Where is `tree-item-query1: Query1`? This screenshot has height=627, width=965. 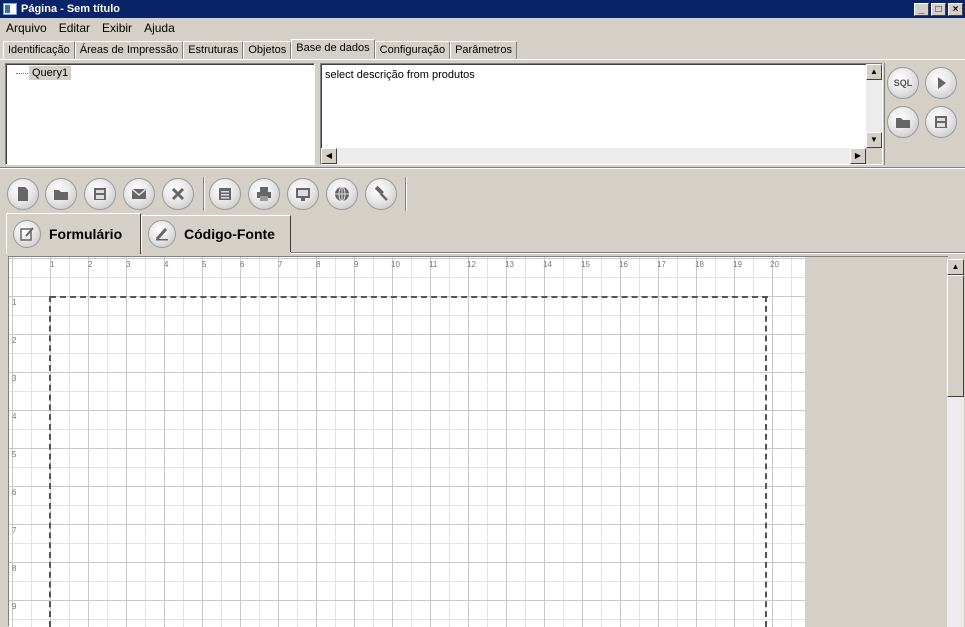 tree-item-query1: Query1 is located at coordinates (50, 73).